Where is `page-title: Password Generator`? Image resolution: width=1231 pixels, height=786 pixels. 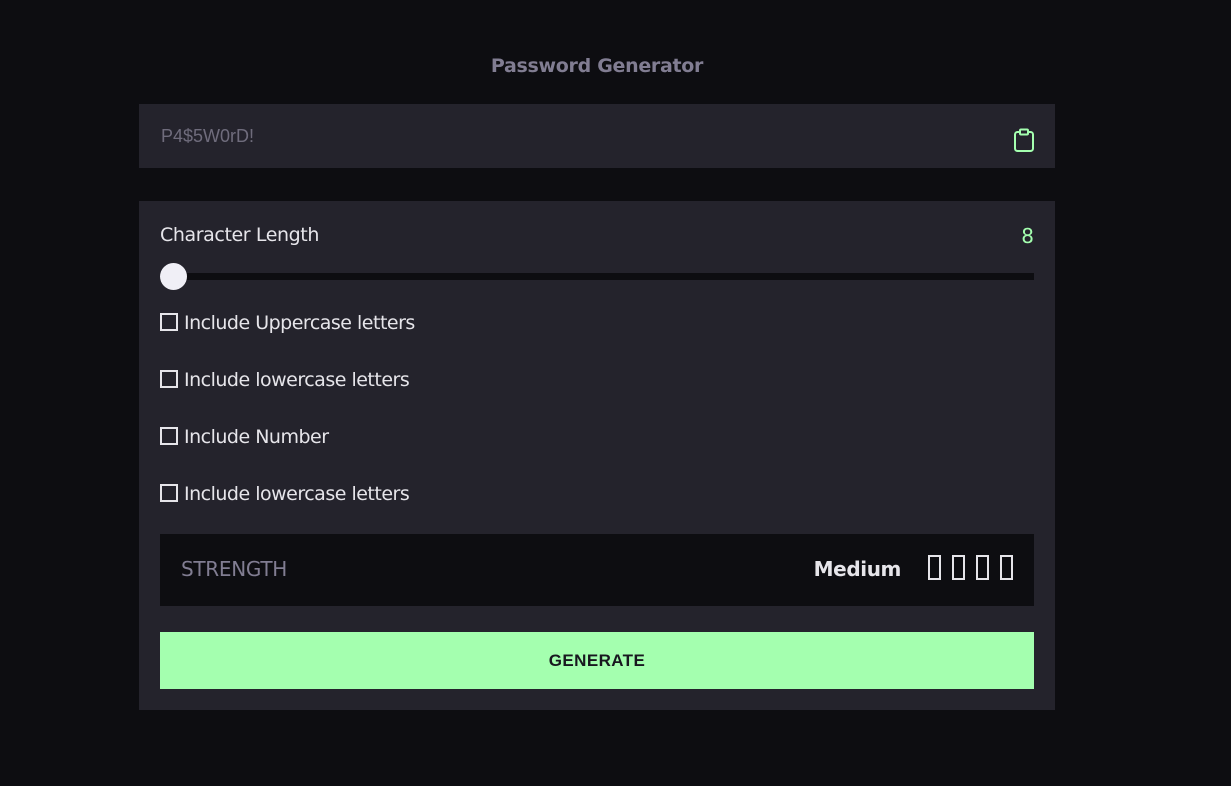
page-title: Password Generator is located at coordinates (597, 66).